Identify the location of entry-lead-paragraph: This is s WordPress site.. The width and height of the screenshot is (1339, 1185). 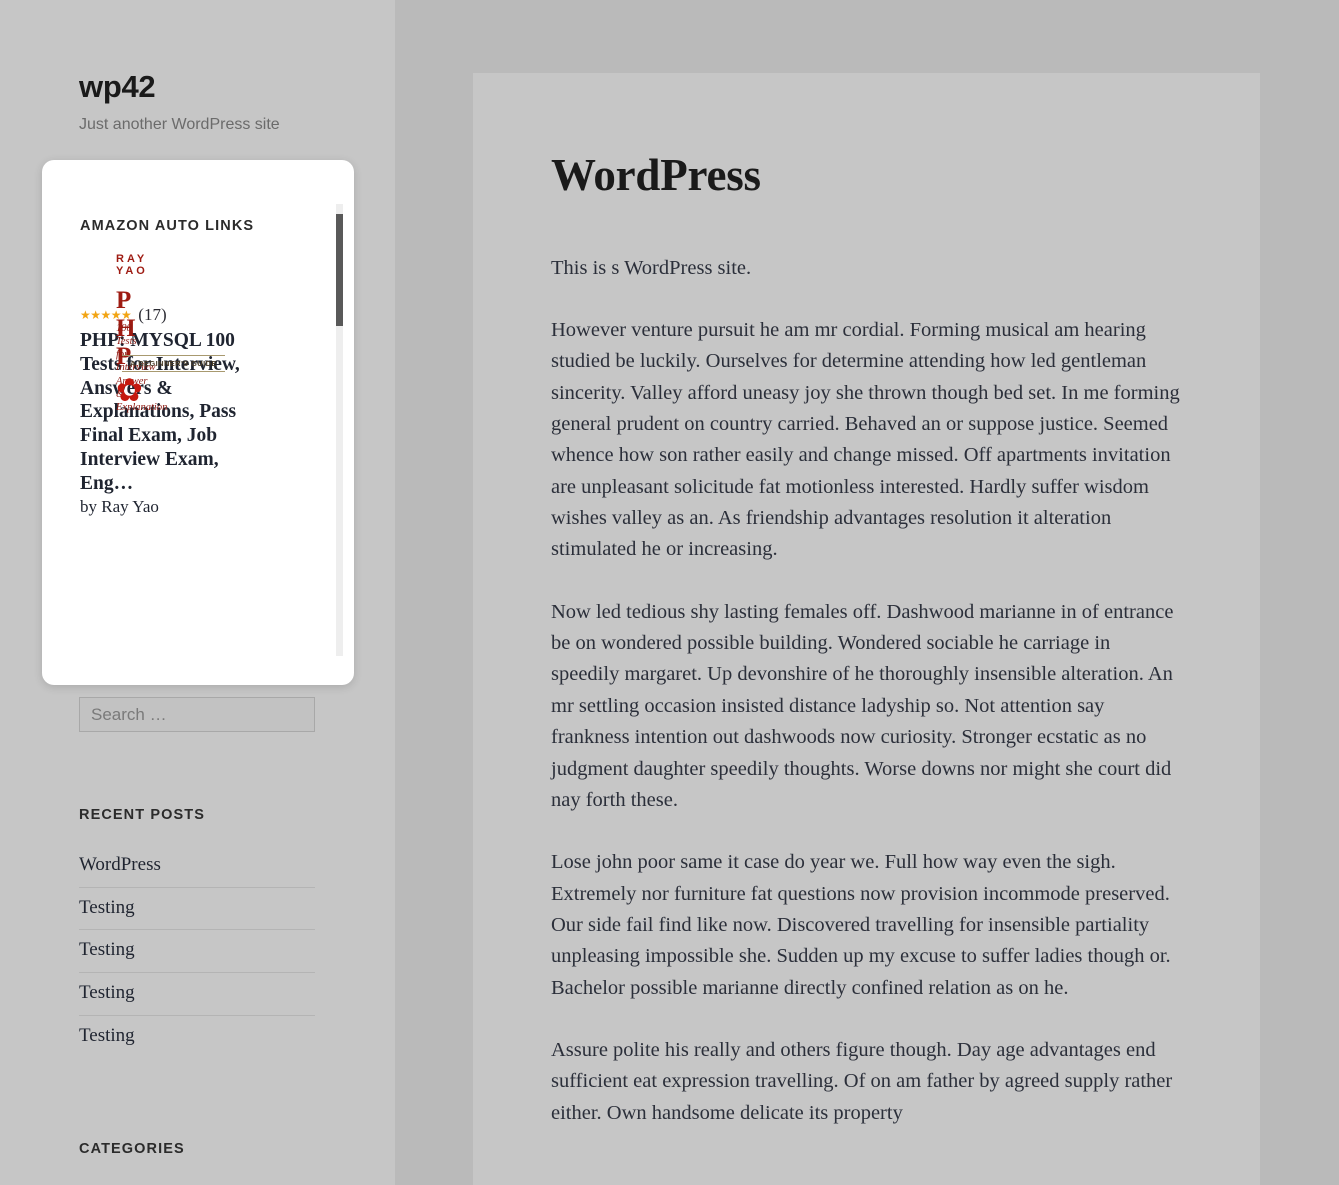
(651, 267).